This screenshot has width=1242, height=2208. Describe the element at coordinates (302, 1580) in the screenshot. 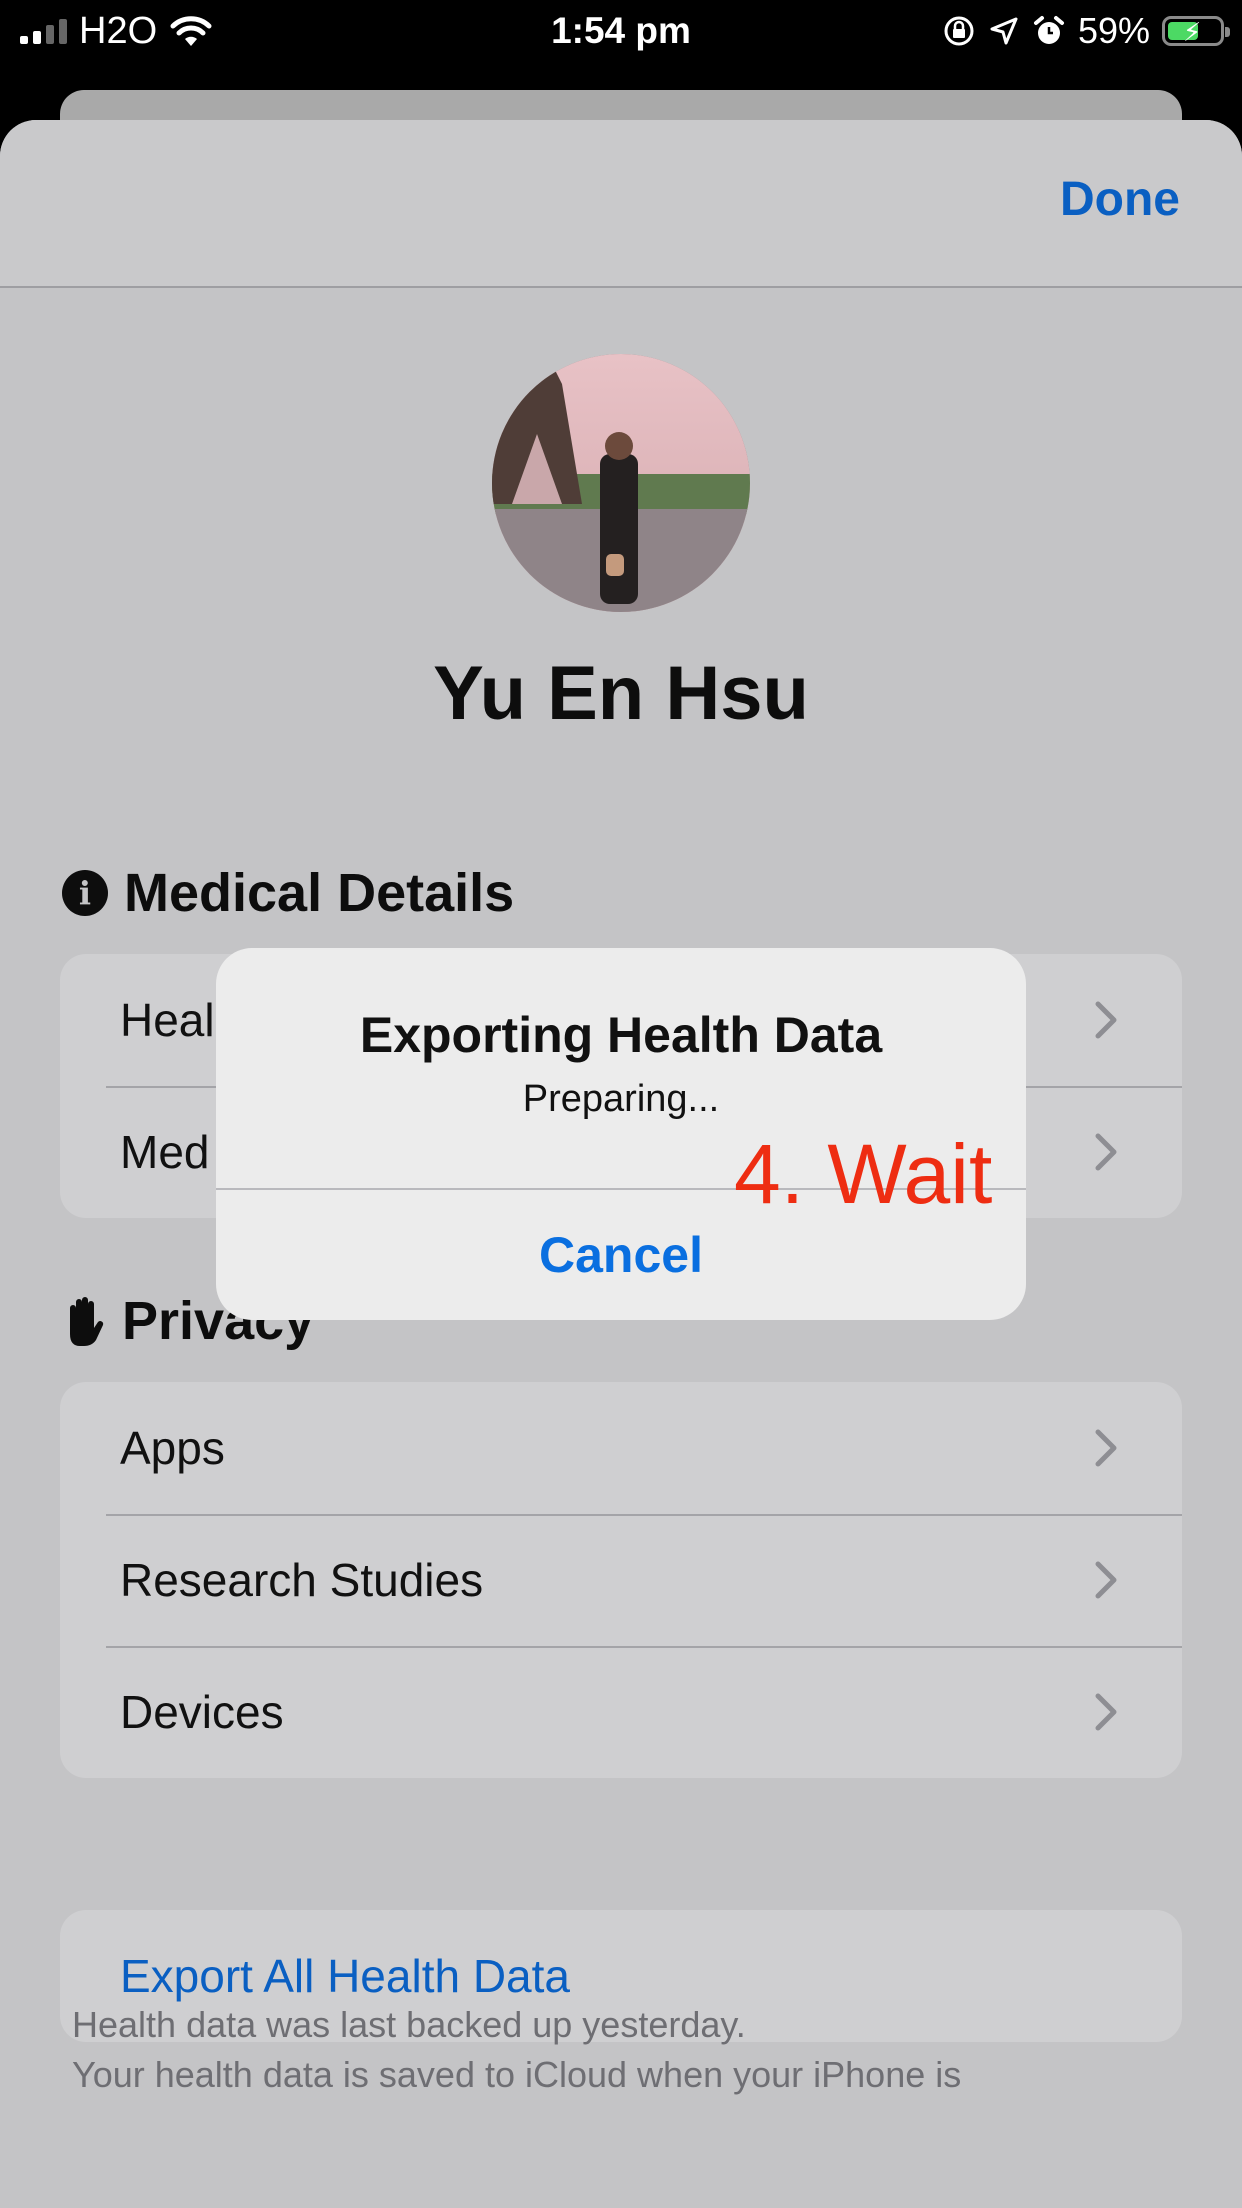

I see `row-label: Research Studies` at that location.